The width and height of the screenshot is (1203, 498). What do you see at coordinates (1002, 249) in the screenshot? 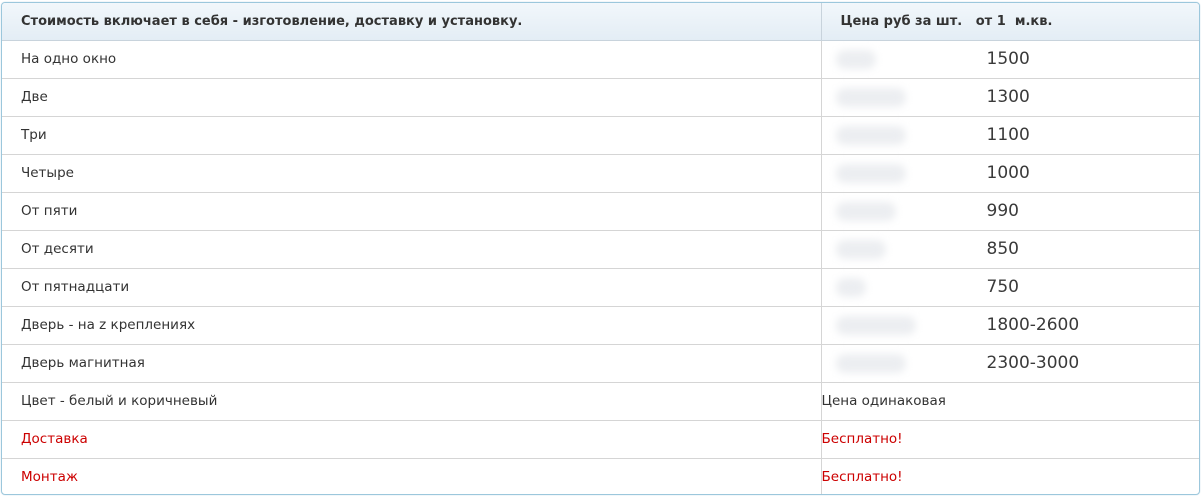
I see `price-value: 850` at bounding box center [1002, 249].